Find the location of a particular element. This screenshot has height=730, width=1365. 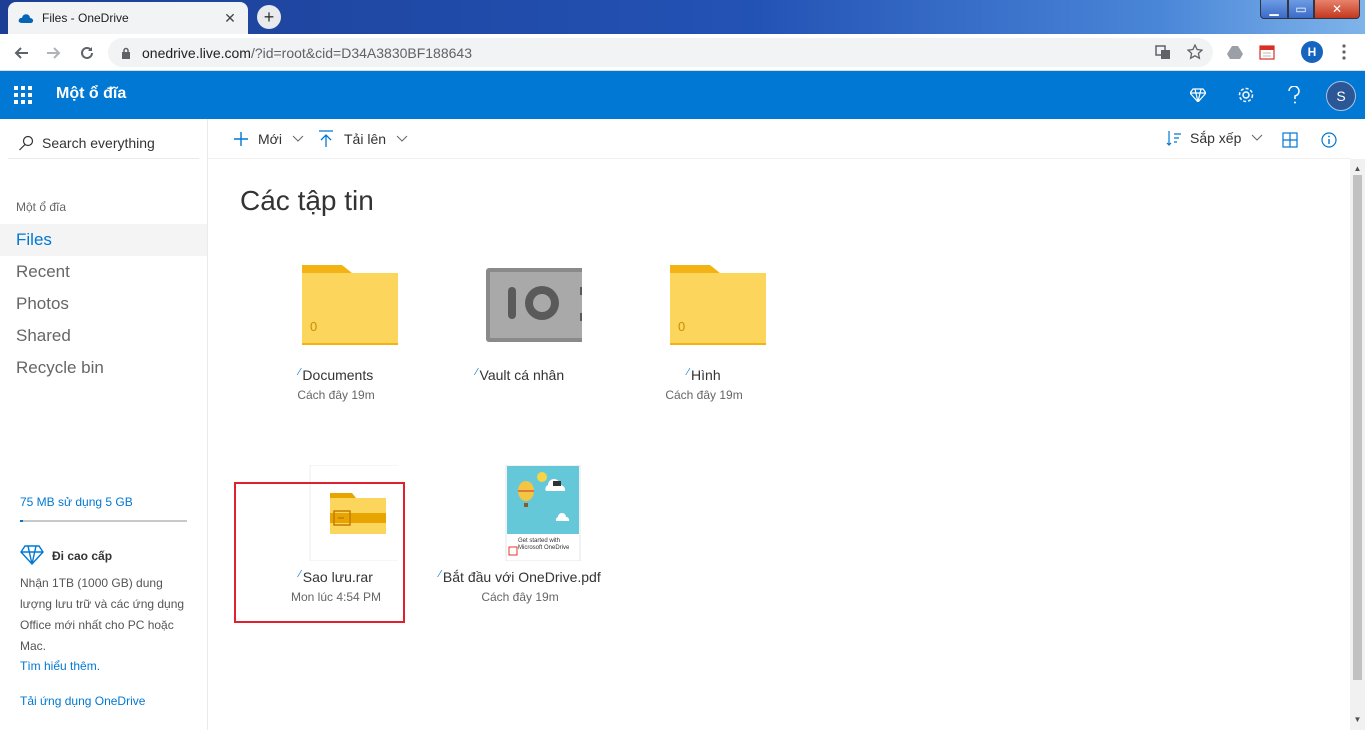

get-app-link: Tải ứng dụng OneDrive is located at coordinates (82, 701).